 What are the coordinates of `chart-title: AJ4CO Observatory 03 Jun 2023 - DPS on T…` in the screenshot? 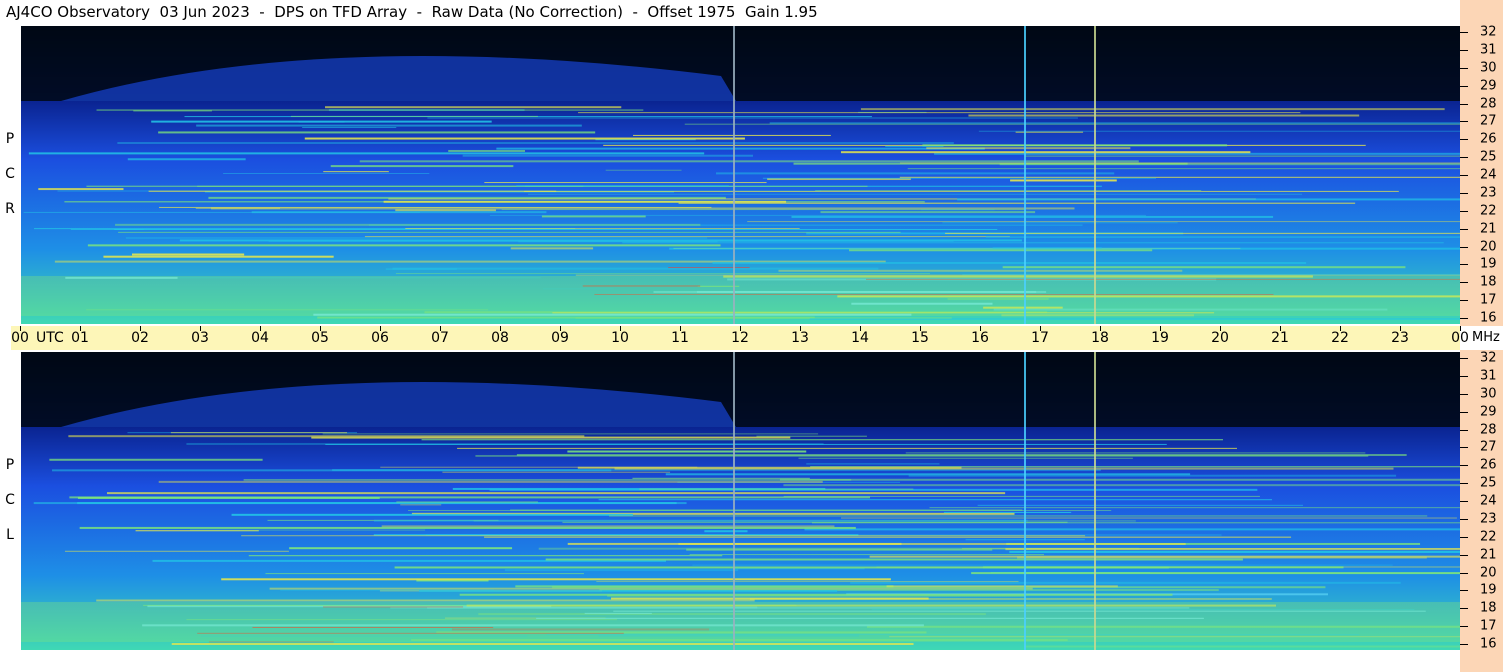 It's located at (412, 12).